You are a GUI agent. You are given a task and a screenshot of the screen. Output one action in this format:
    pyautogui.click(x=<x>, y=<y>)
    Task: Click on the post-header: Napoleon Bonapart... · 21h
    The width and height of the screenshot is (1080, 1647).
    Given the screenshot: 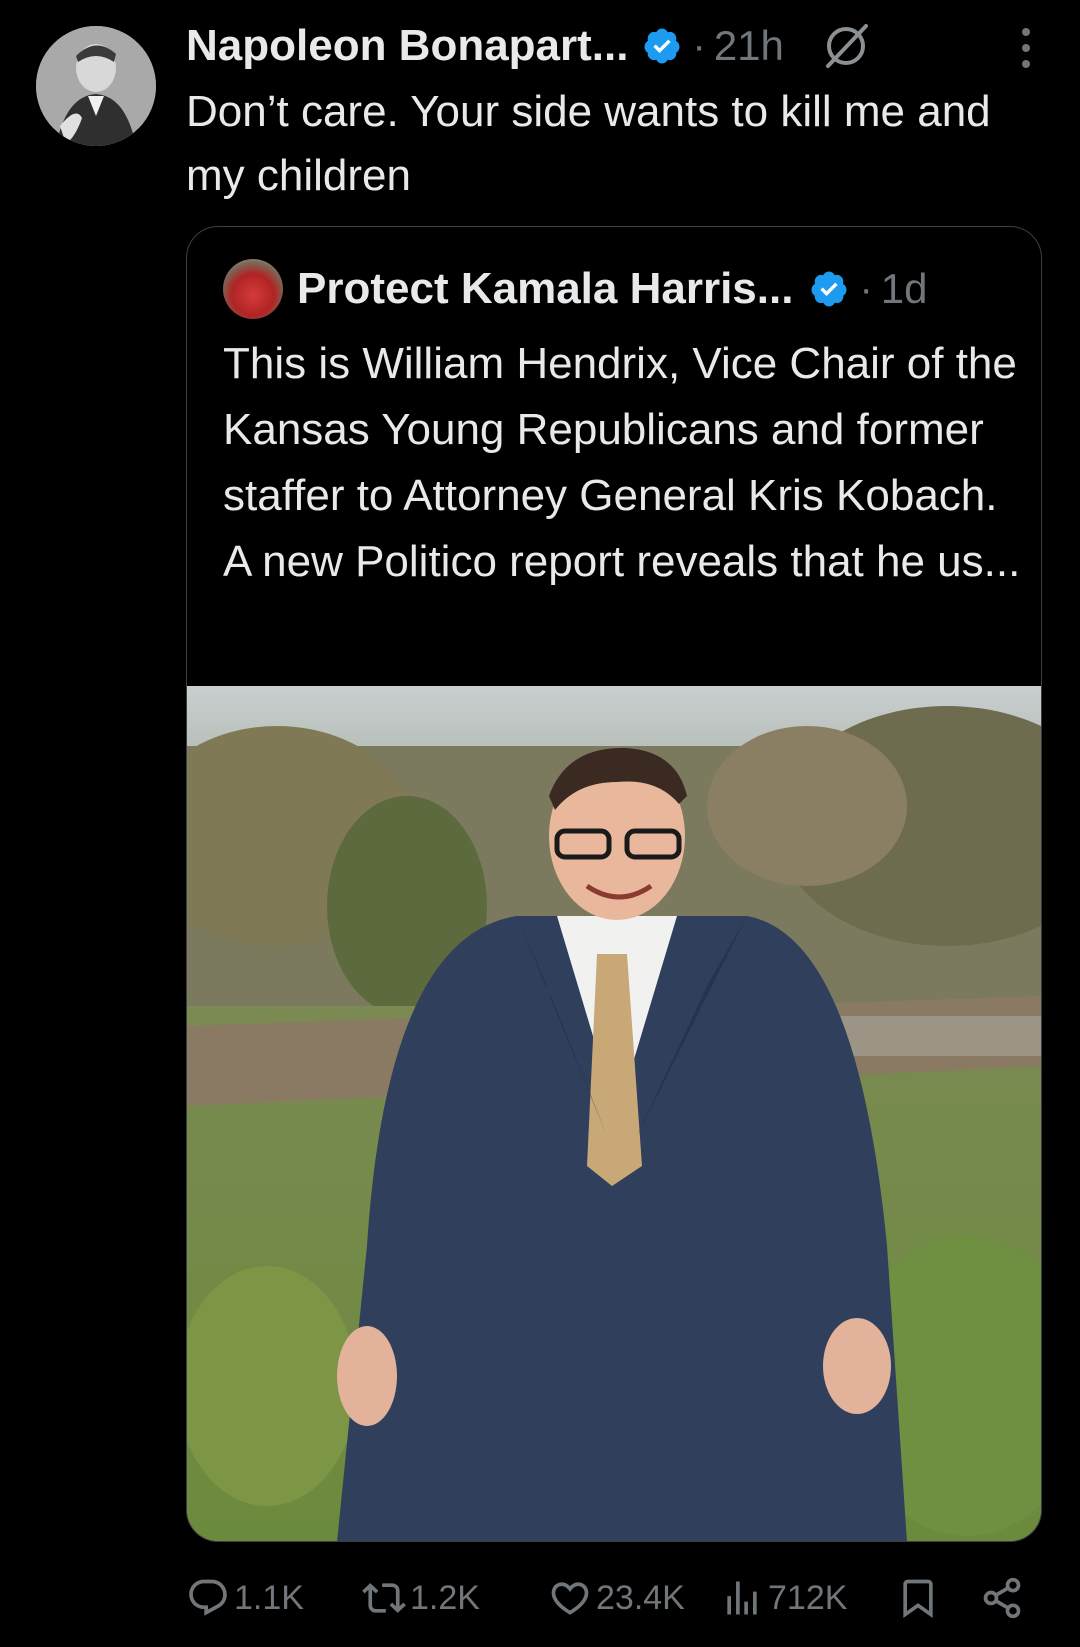 What is the action you would take?
    pyautogui.click(x=623, y=46)
    